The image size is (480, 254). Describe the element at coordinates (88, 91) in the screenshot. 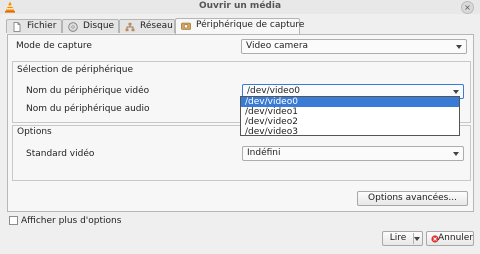

I see `video-device-label: Nom du périphérique vidéo` at that location.